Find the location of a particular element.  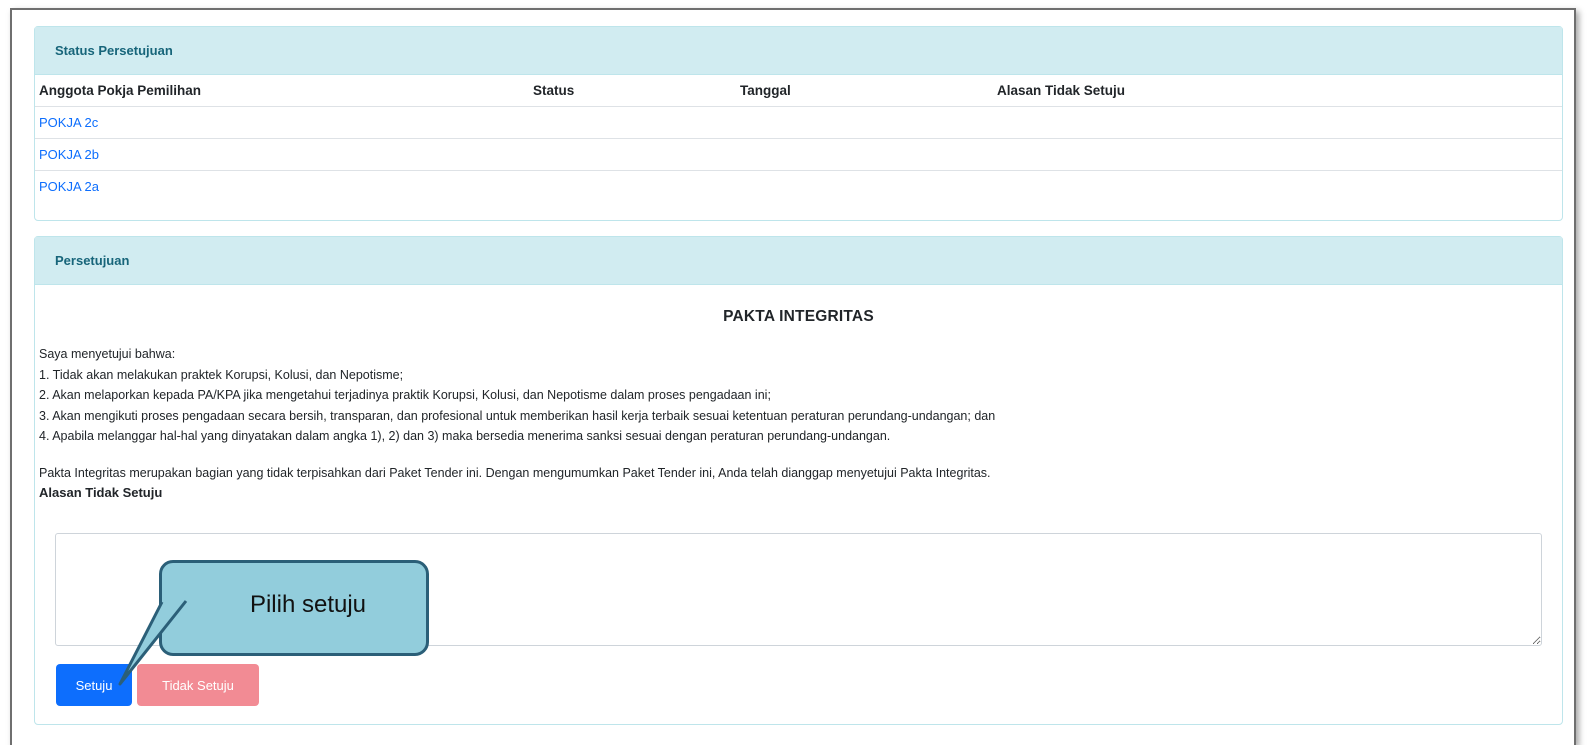

status-panel-title: Status Persetujuan is located at coordinates (798, 51).